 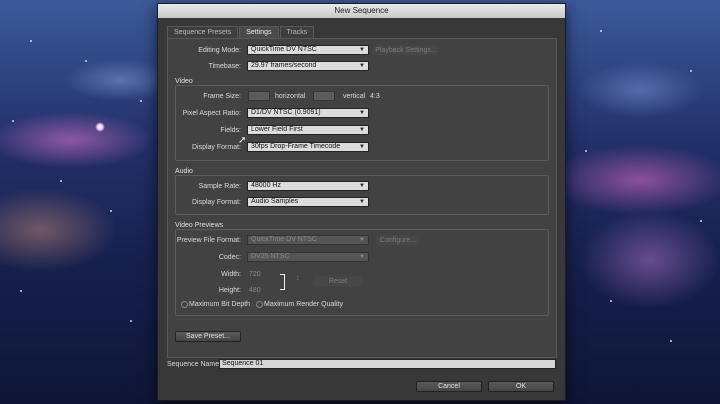 What do you see at coordinates (224, 66) in the screenshot?
I see `timebase-label: Timebase:` at bounding box center [224, 66].